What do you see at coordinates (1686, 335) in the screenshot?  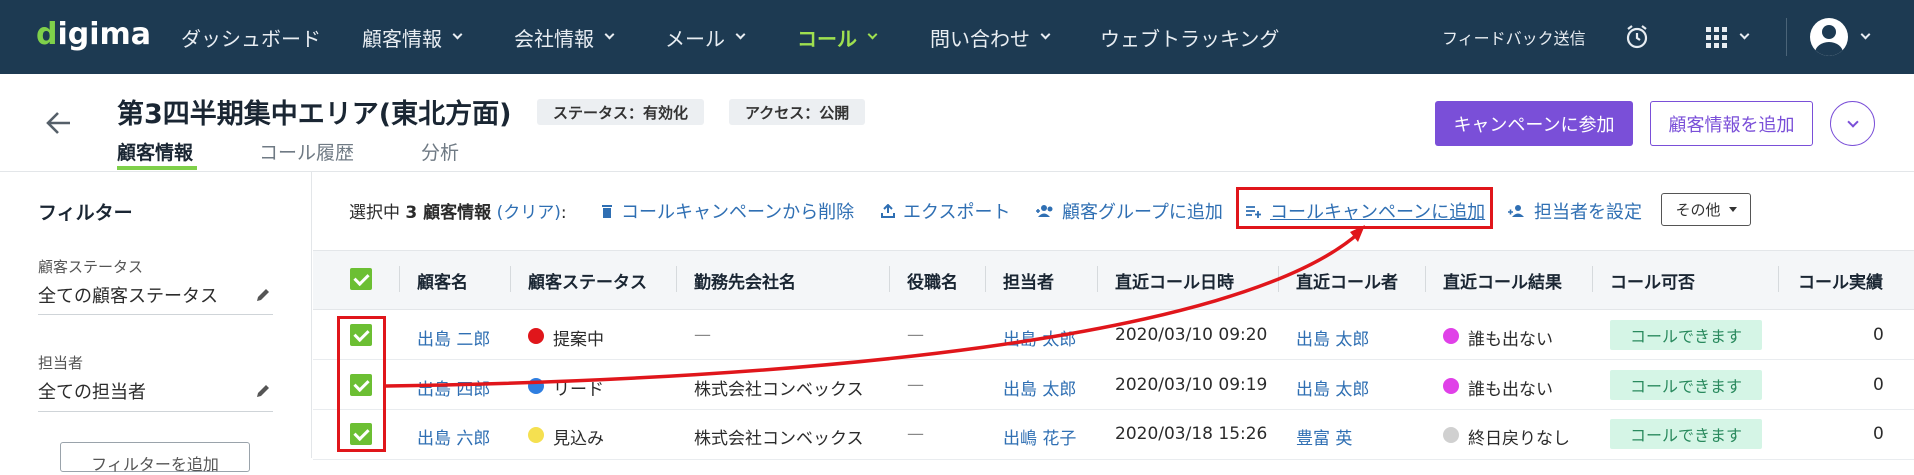 I see `callable-badge: コールできます` at bounding box center [1686, 335].